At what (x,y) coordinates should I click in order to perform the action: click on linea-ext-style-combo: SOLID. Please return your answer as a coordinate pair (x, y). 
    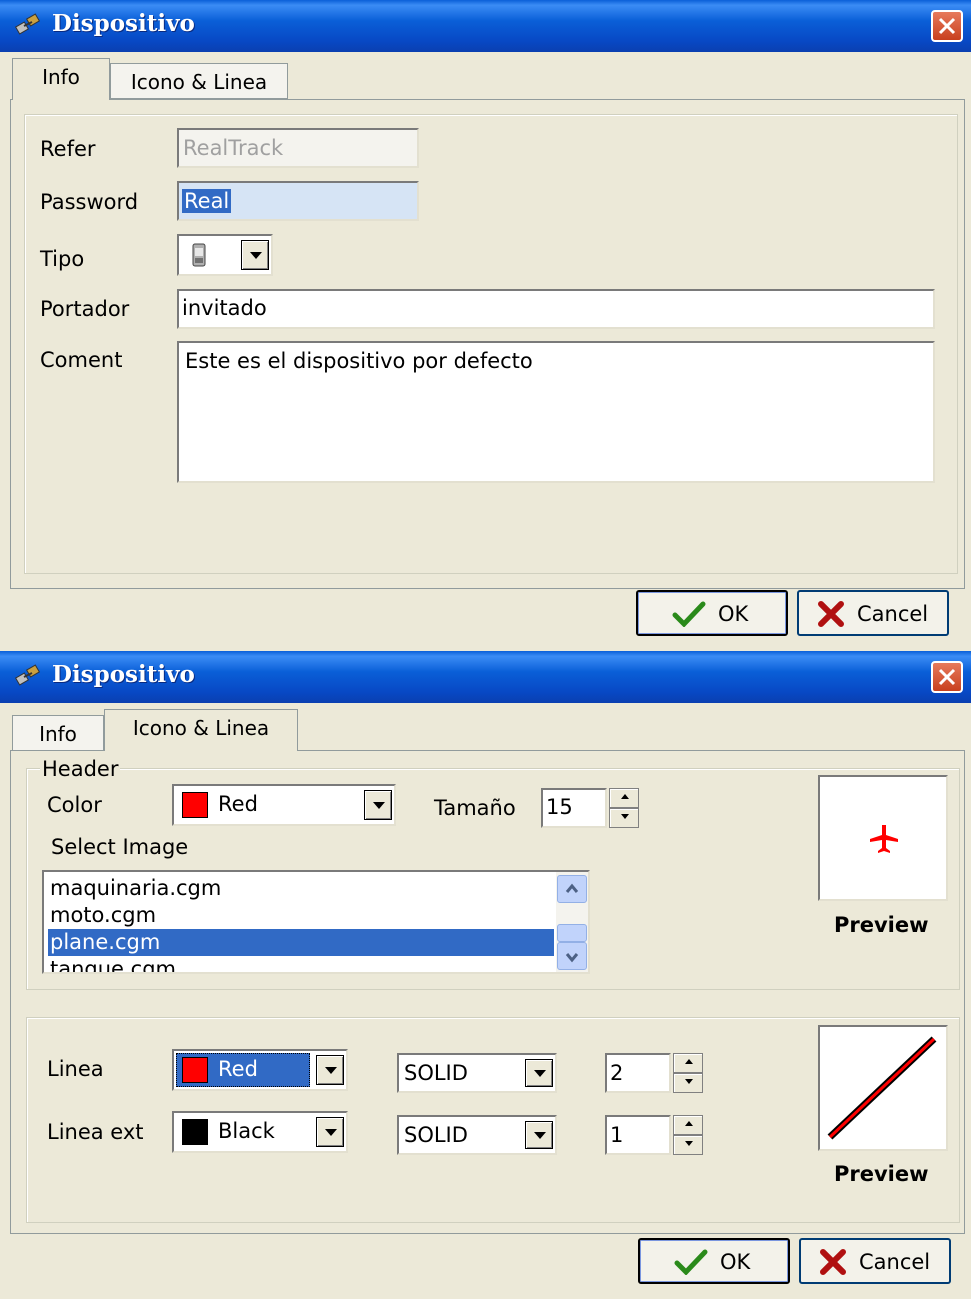
    Looking at the image, I should click on (477, 1135).